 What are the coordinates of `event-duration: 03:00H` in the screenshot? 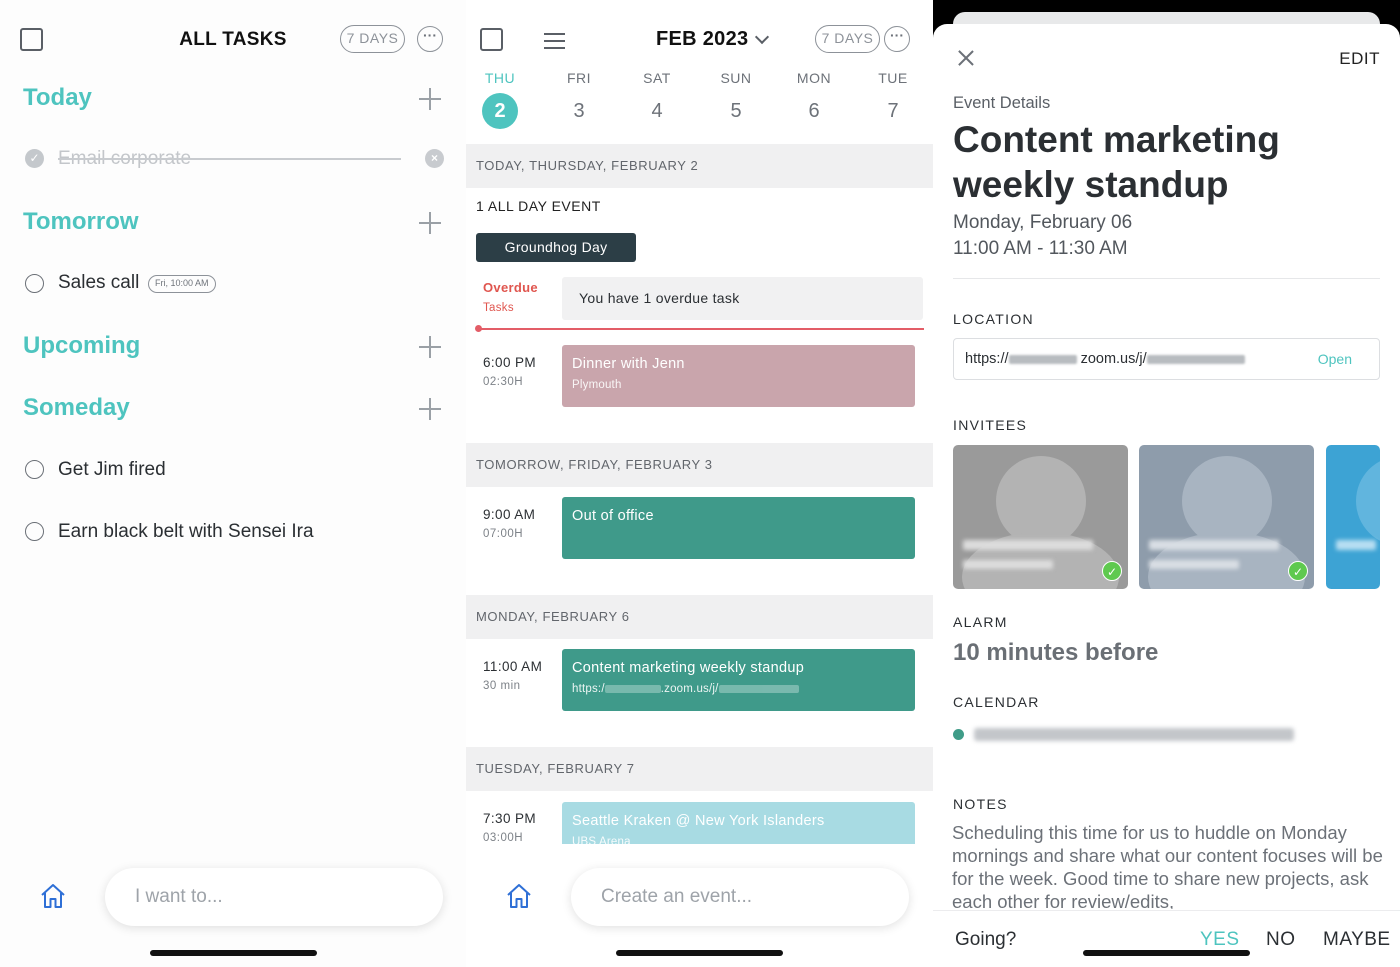 It's located at (503, 838).